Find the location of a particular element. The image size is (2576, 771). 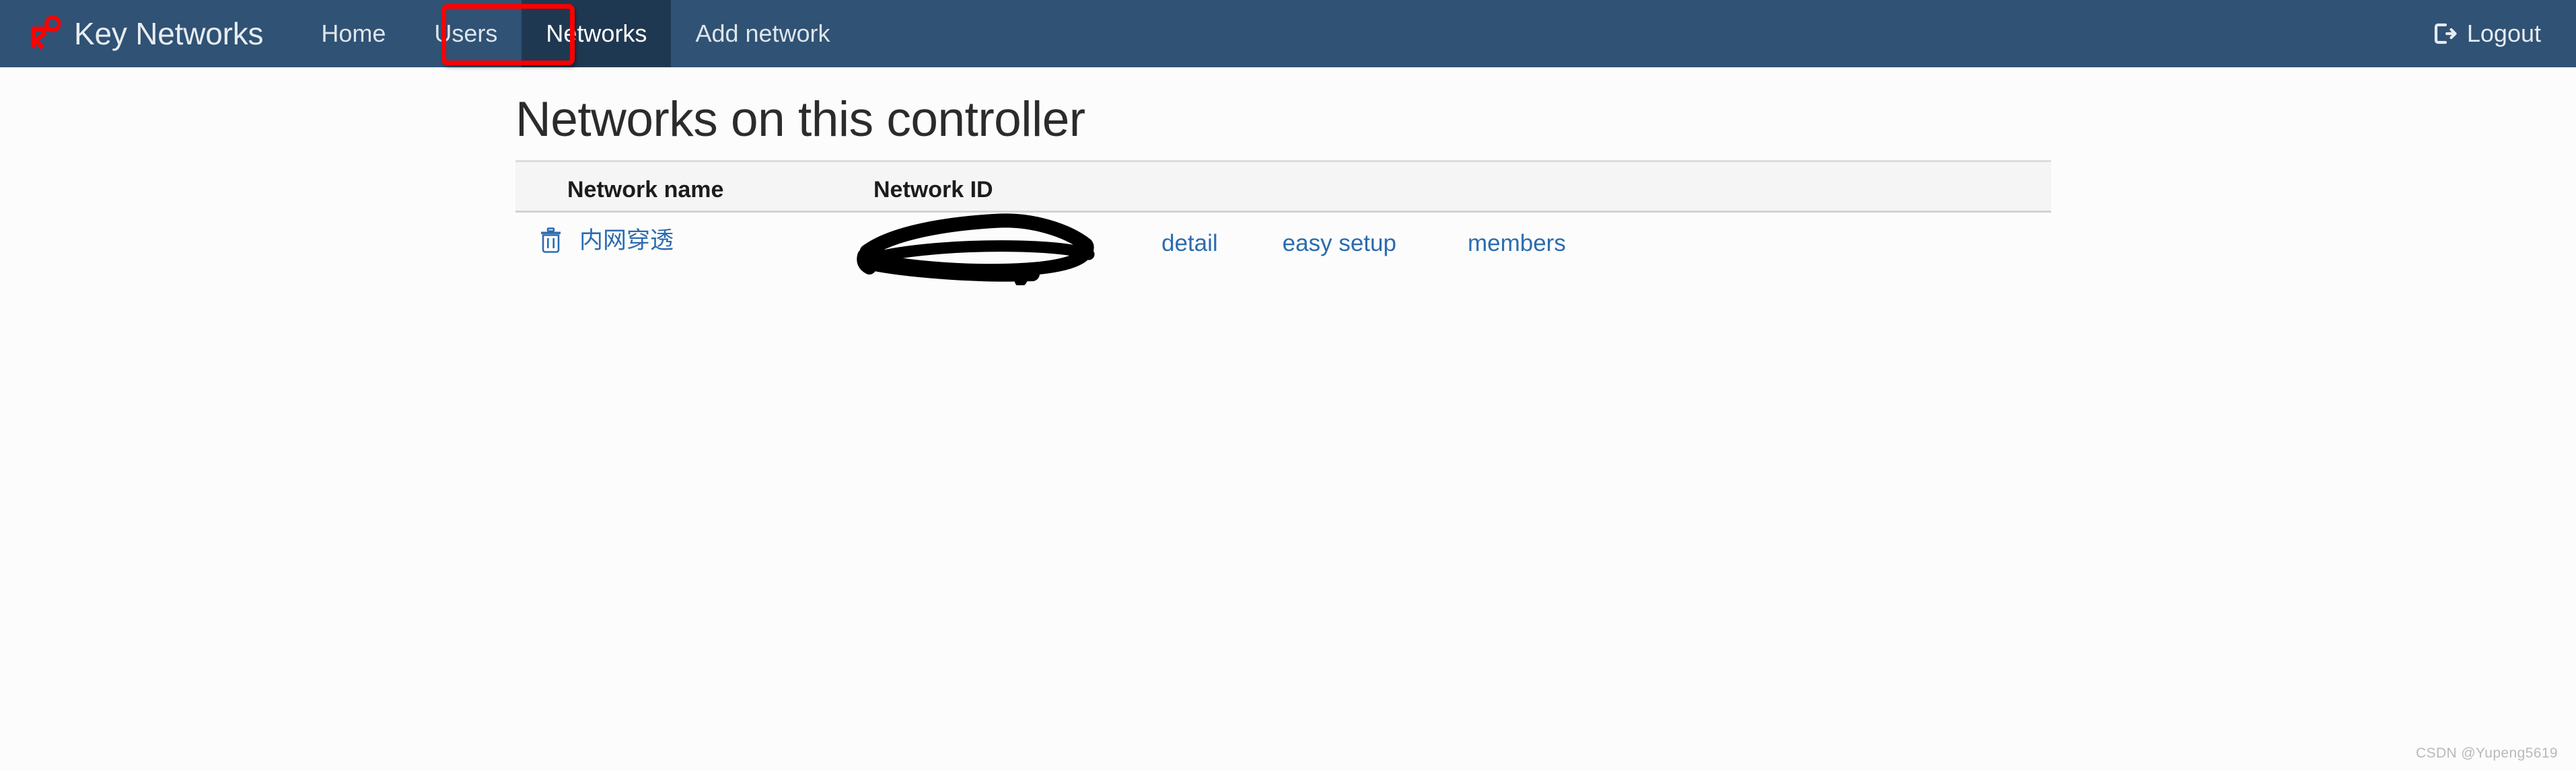

brand-link: Key Networks is located at coordinates (139, 34).